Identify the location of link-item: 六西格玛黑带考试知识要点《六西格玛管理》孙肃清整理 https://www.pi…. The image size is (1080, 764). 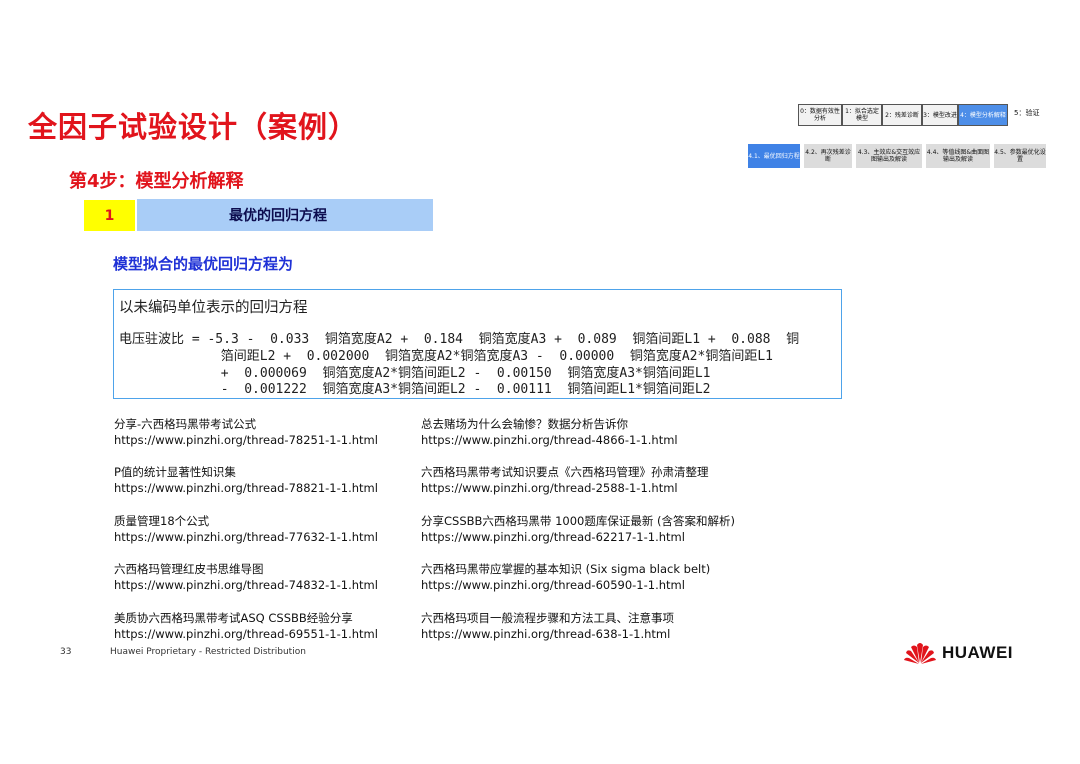
(565, 480).